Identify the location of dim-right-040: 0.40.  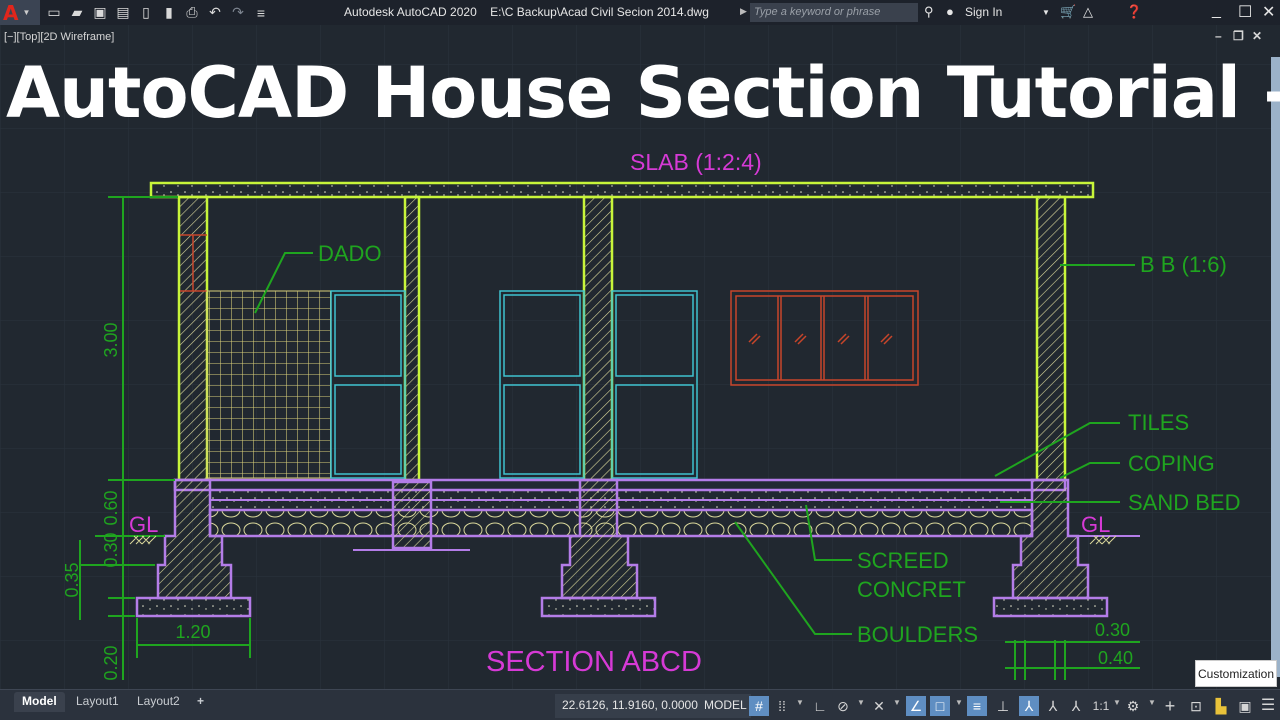
(1115, 658).